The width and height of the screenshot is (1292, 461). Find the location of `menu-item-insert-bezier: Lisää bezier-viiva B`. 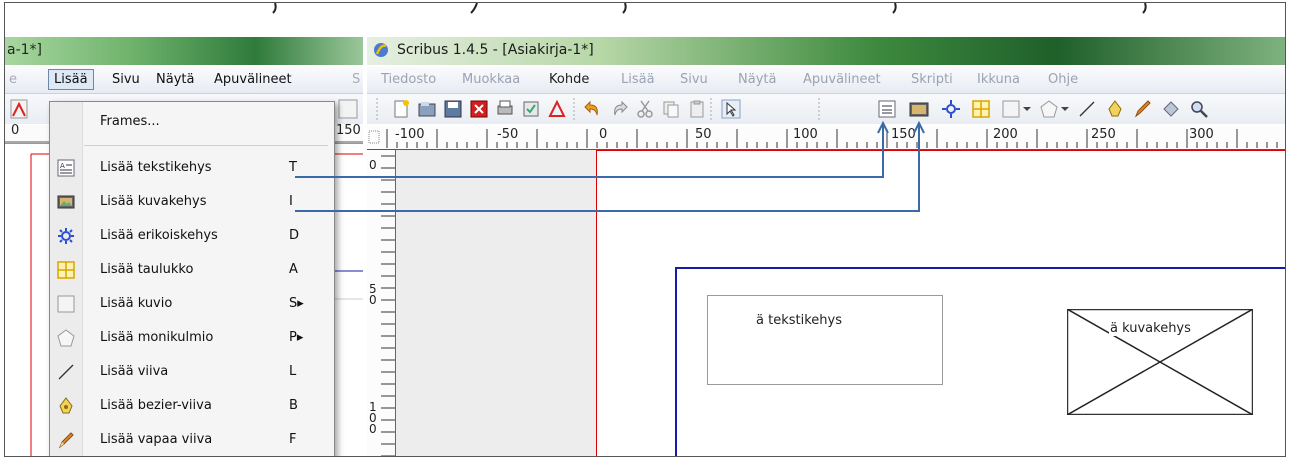

menu-item-insert-bezier: Lisää bezier-viiva B is located at coordinates (192, 406).